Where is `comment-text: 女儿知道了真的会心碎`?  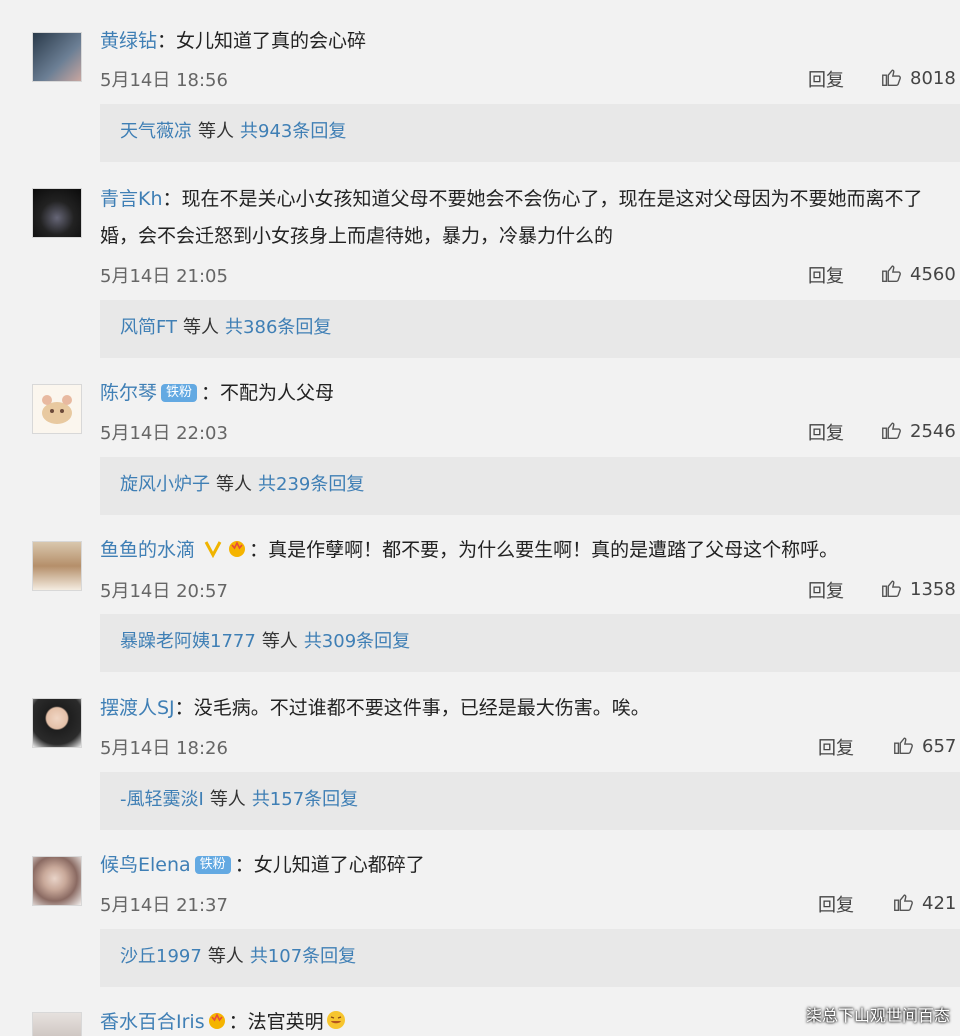
comment-text: 女儿知道了真的会心碎 is located at coordinates (271, 41).